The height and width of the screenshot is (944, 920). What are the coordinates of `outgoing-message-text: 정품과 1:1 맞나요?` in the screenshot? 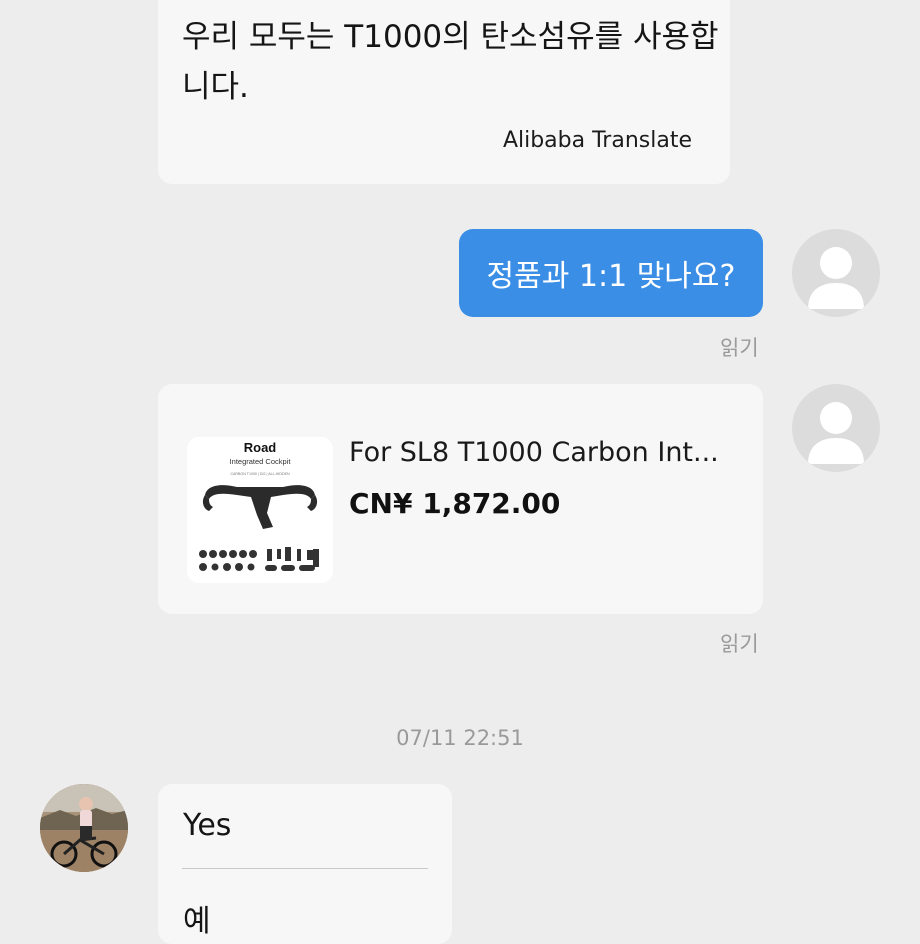 It's located at (611, 276).